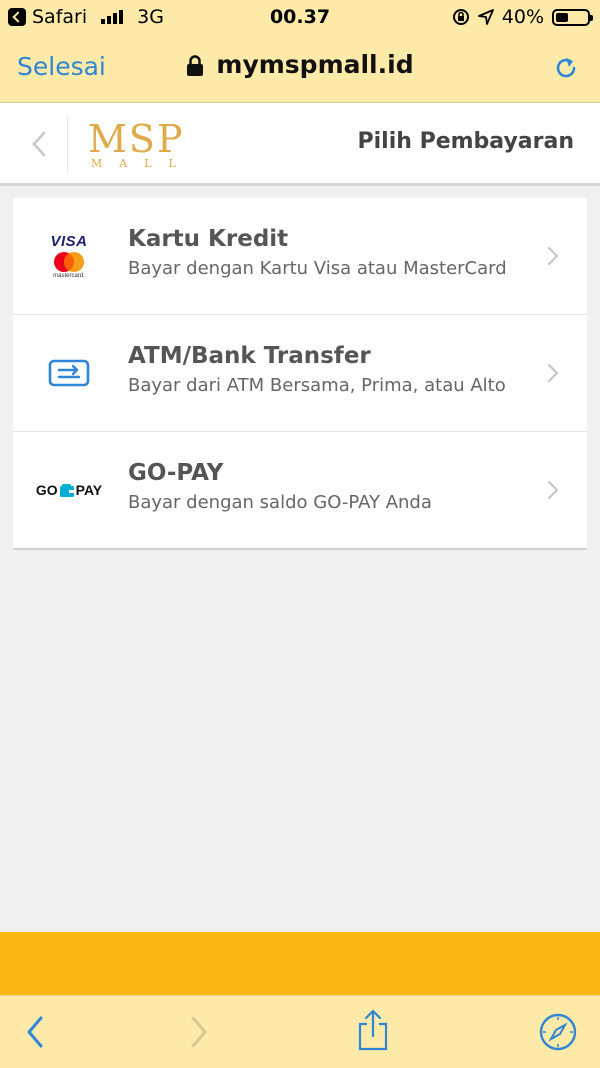 The image size is (600, 1068). I want to click on app-header: MSP MALL Pilih Pembayaran, so click(300, 144).